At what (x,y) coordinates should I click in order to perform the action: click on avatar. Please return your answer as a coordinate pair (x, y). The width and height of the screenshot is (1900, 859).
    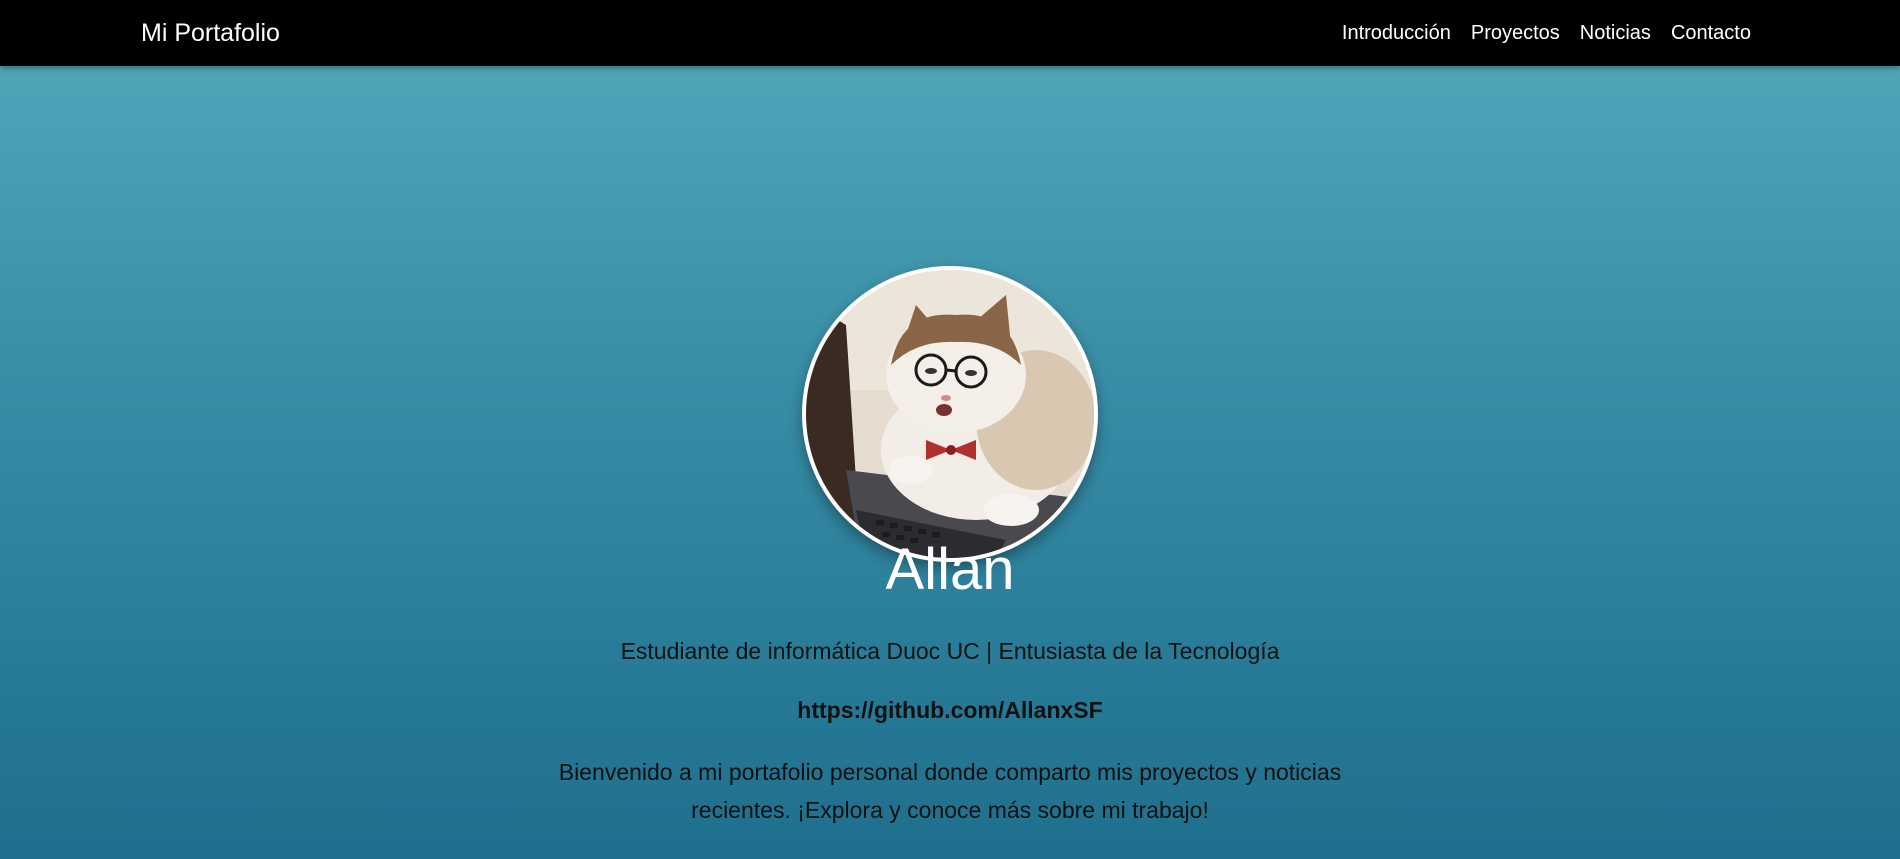
    Looking at the image, I should click on (950, 414).